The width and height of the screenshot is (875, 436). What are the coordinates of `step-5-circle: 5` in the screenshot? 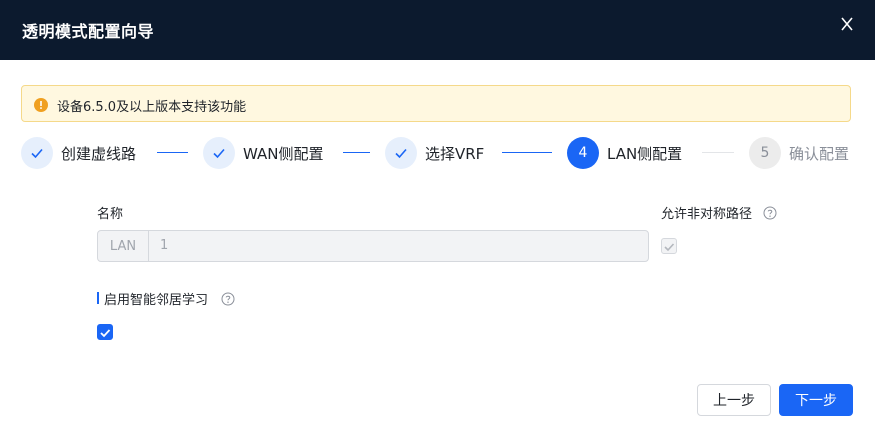 It's located at (765, 153).